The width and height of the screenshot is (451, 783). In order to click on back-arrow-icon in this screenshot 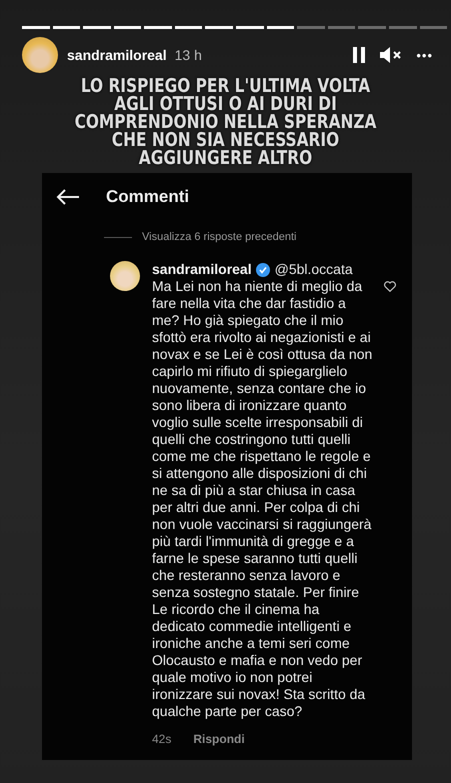, I will do `click(68, 197)`.